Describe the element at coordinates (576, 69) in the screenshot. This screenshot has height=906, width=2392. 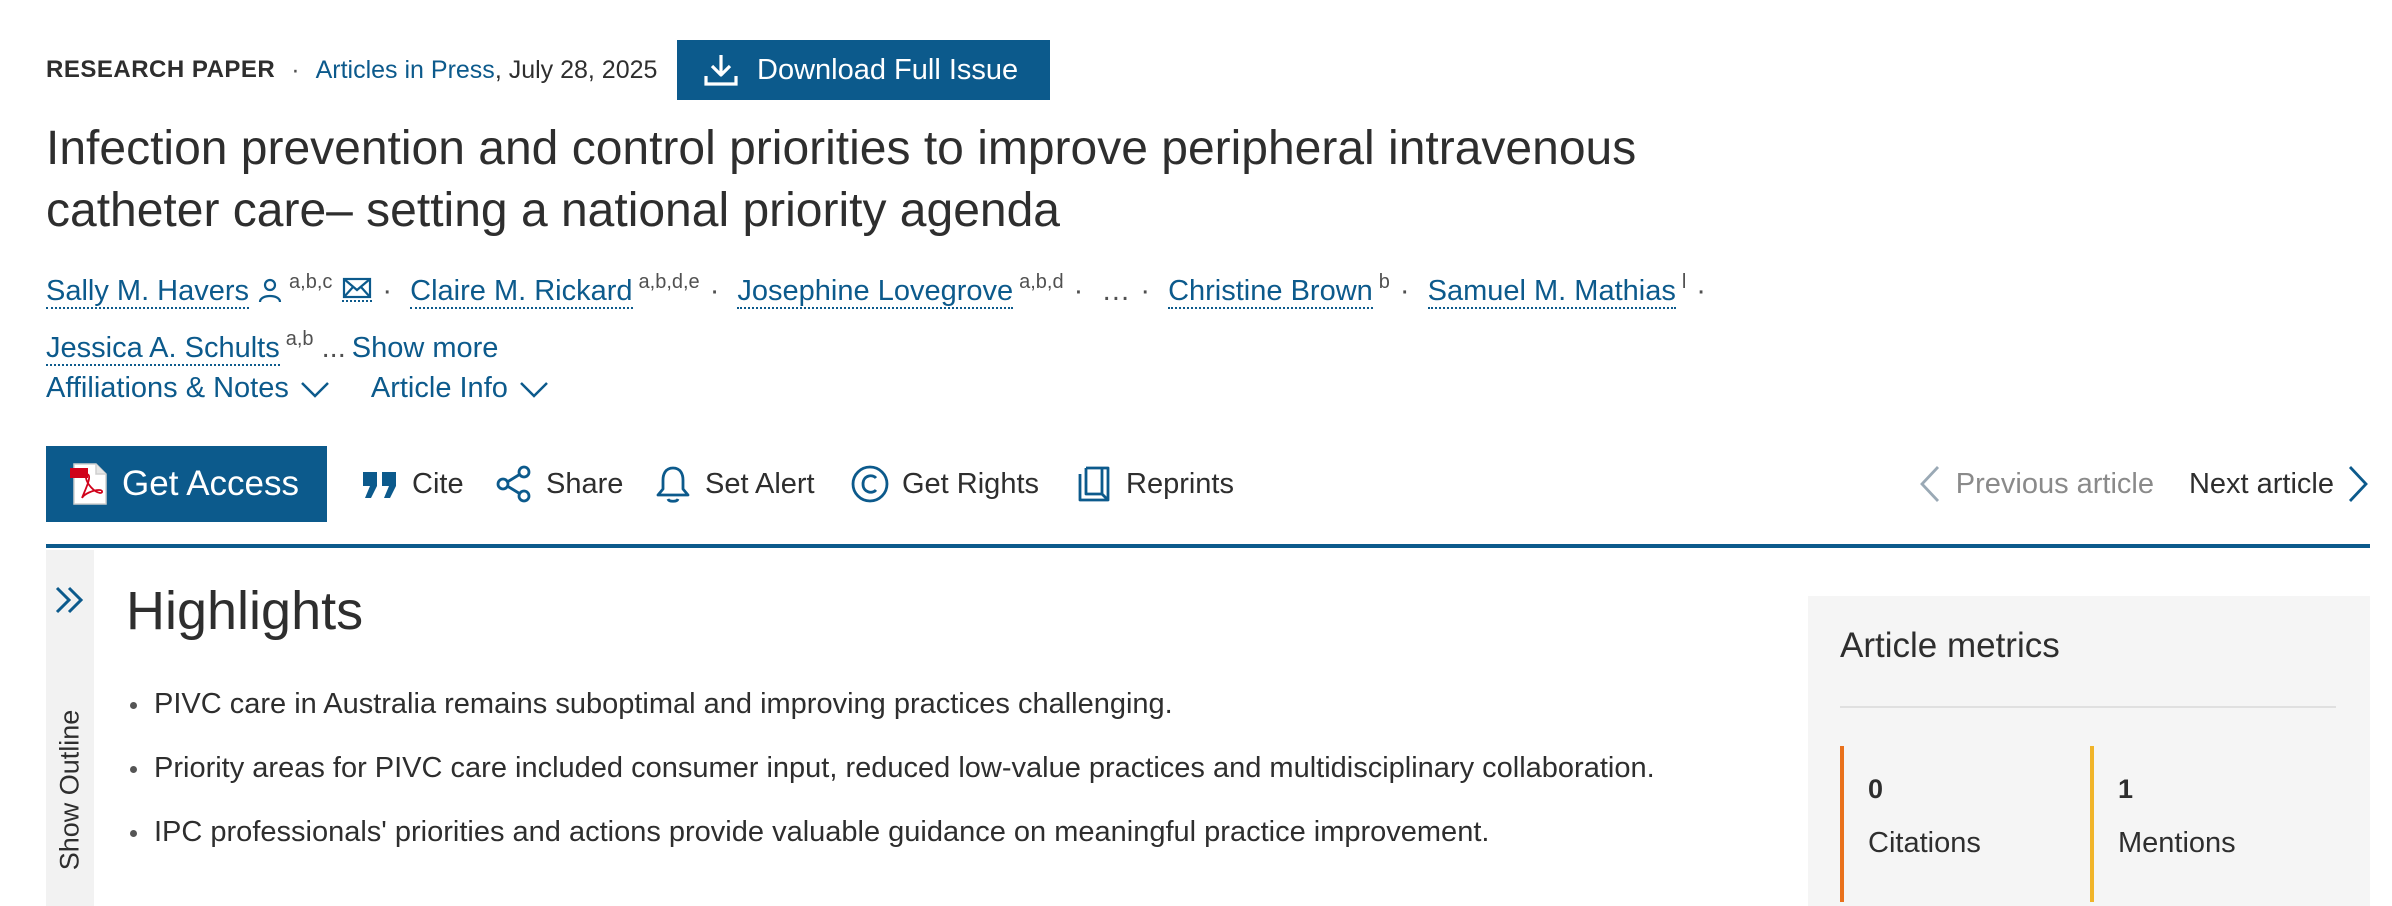
I see `publication-date: , July 28, 2025` at that location.